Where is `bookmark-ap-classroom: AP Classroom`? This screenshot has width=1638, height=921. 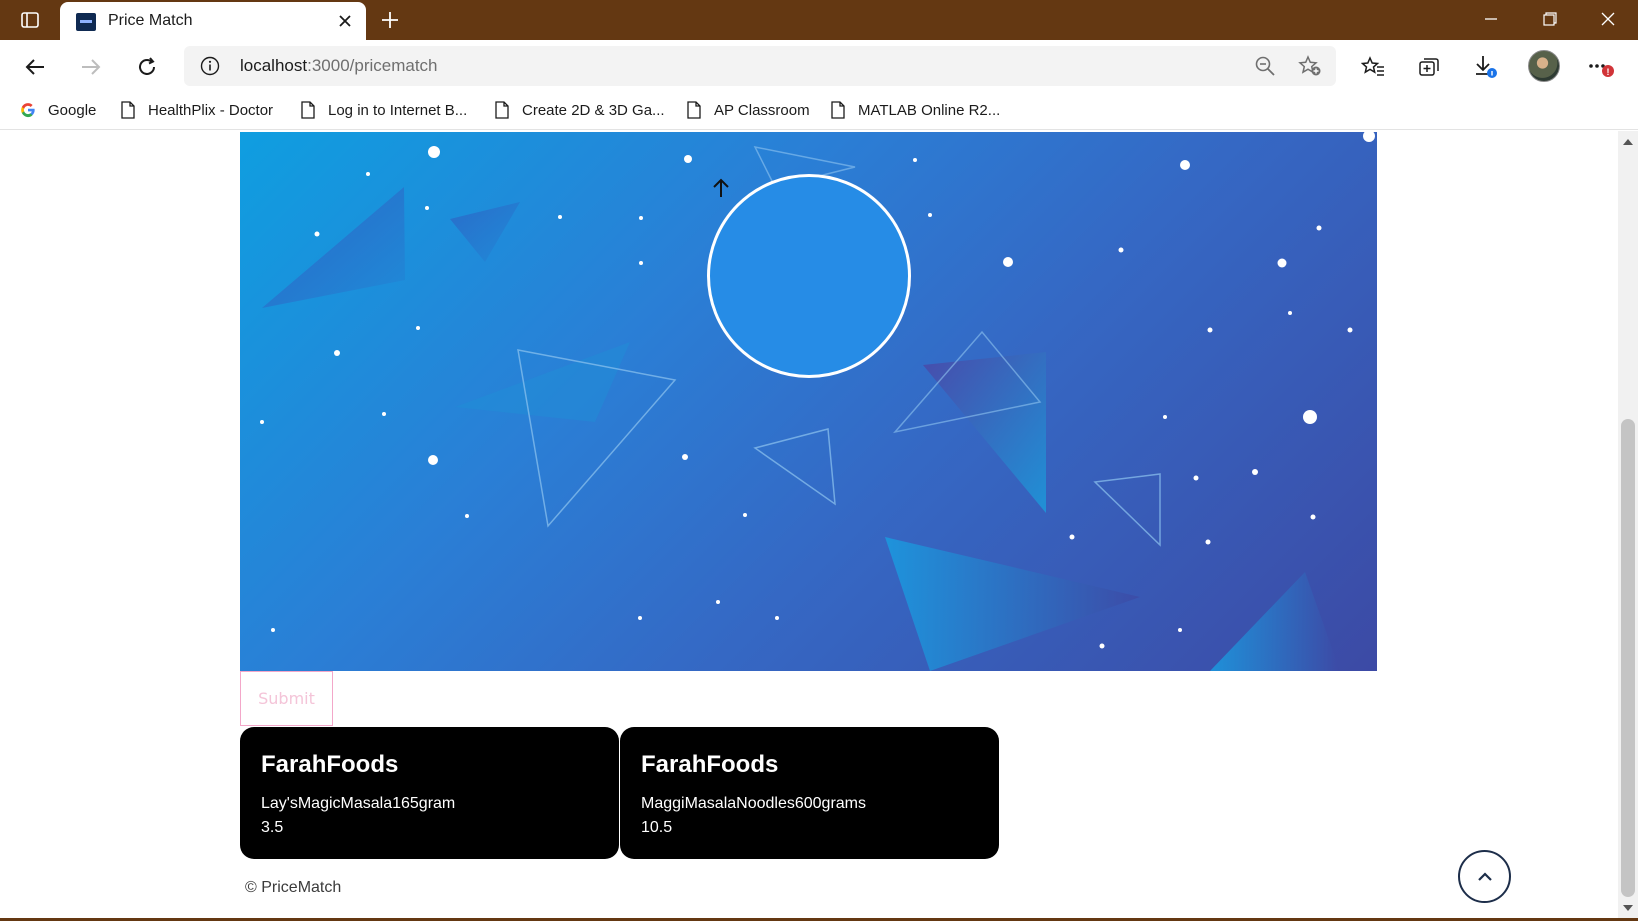 bookmark-ap-classroom: AP Classroom is located at coordinates (748, 110).